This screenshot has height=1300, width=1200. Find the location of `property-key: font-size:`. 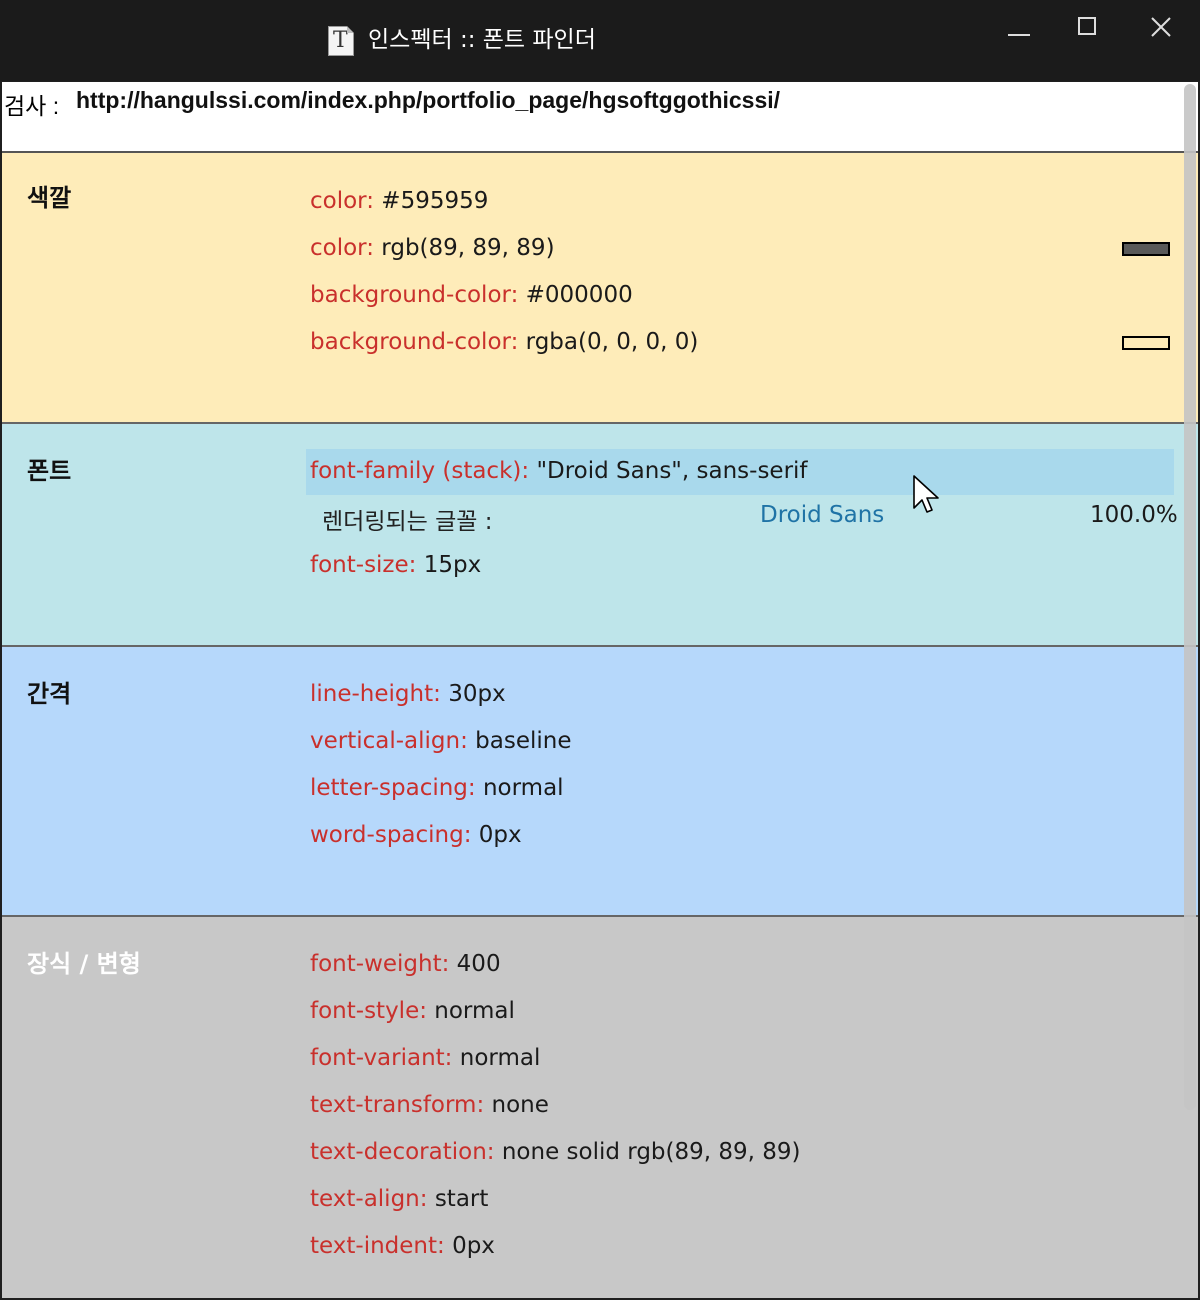

property-key: font-size: is located at coordinates (363, 565).